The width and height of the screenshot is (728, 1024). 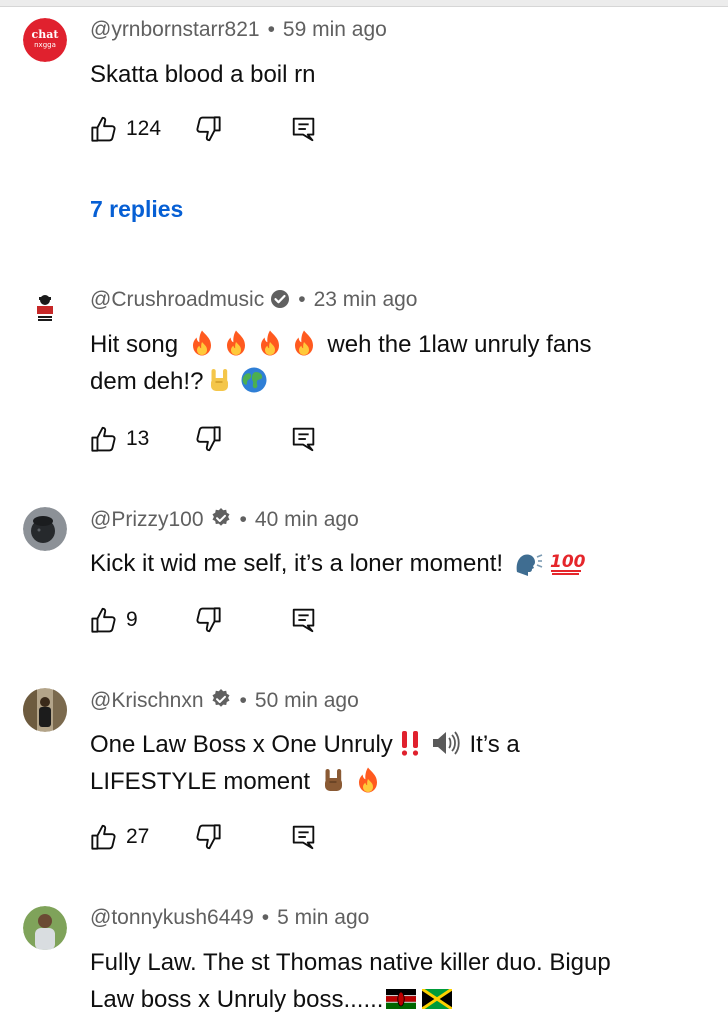 I want to click on comment-meta: @Crushroadmusic • 23 min ago, so click(x=253, y=300).